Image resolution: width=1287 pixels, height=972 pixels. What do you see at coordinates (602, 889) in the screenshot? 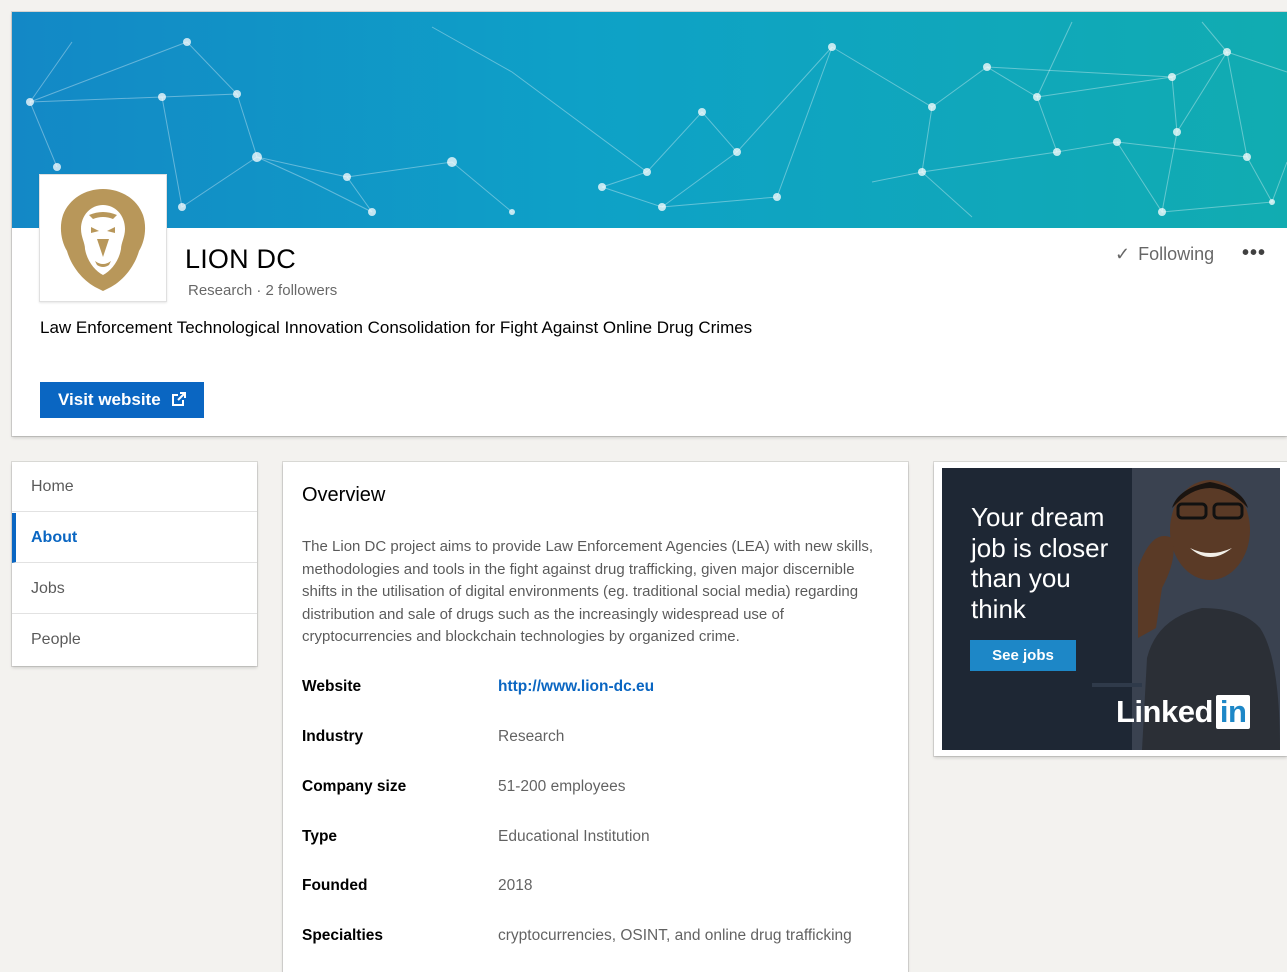
I see `info-row-founded: Founded 2018` at bounding box center [602, 889].